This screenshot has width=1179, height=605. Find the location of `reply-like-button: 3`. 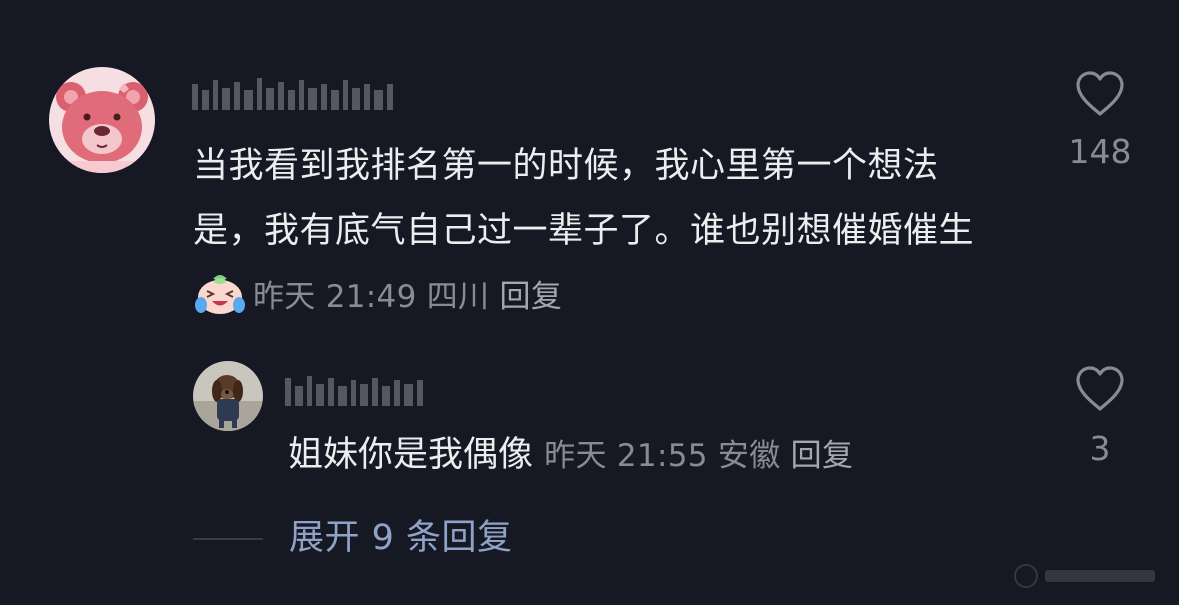

reply-like-button: 3 is located at coordinates (1100, 416).